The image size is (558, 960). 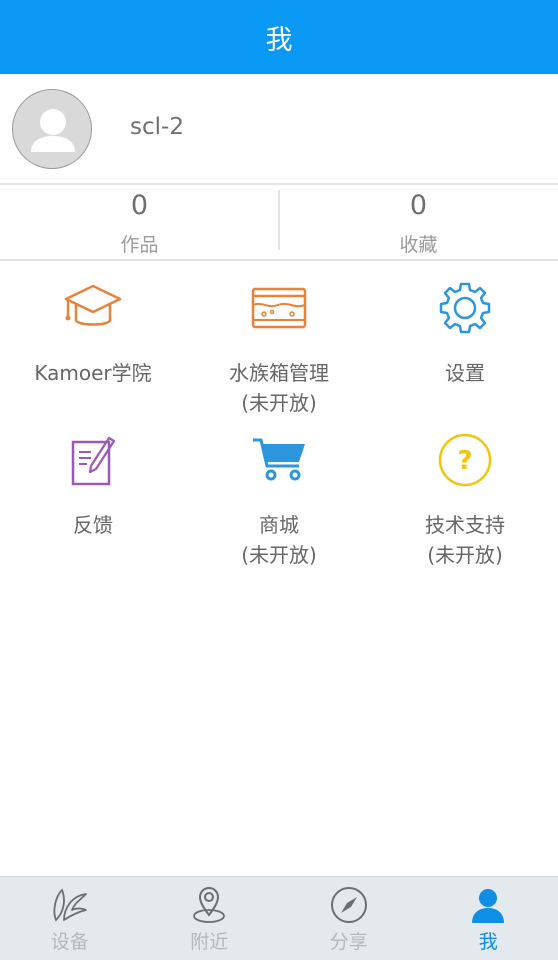 What do you see at coordinates (279, 388) in the screenshot?
I see `grid-aquarium-label: 水族箱管理 (未开放)` at bounding box center [279, 388].